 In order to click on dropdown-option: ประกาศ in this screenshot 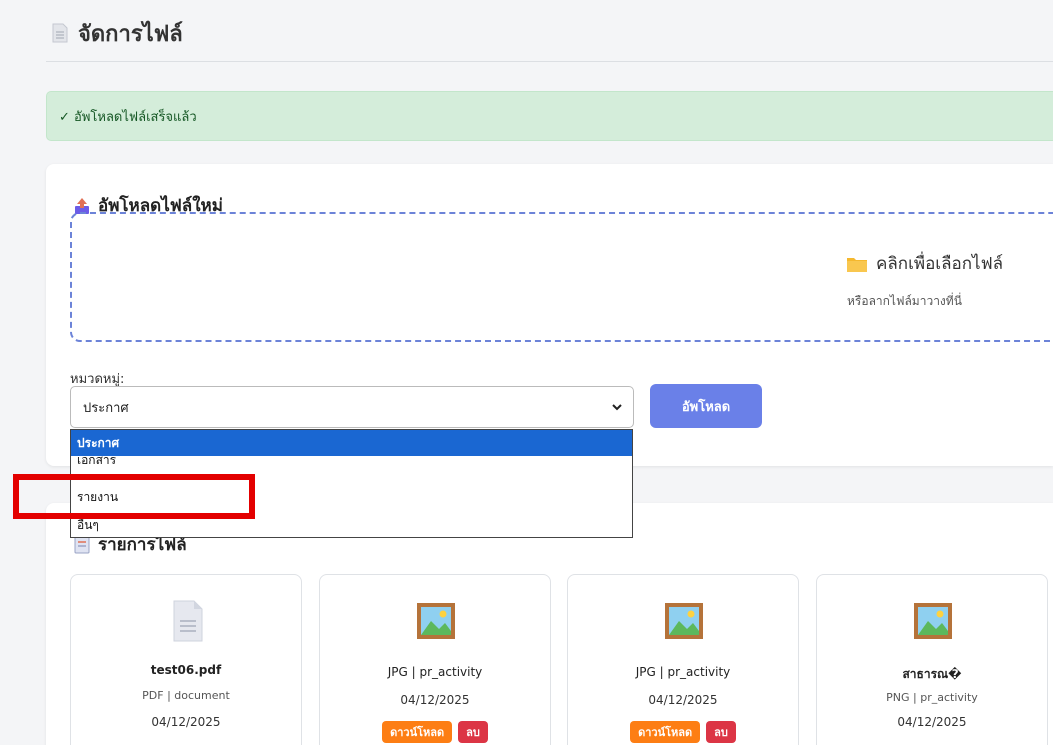, I will do `click(351, 443)`.